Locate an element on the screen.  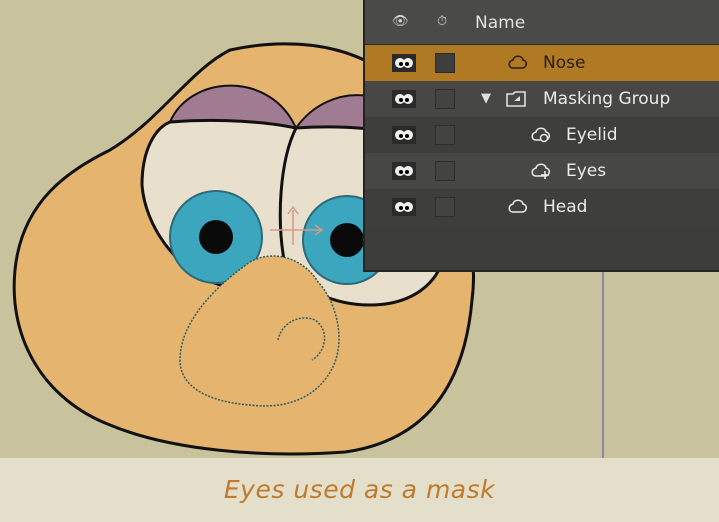
layer-row-nose: Nose is located at coordinates (542, 63).